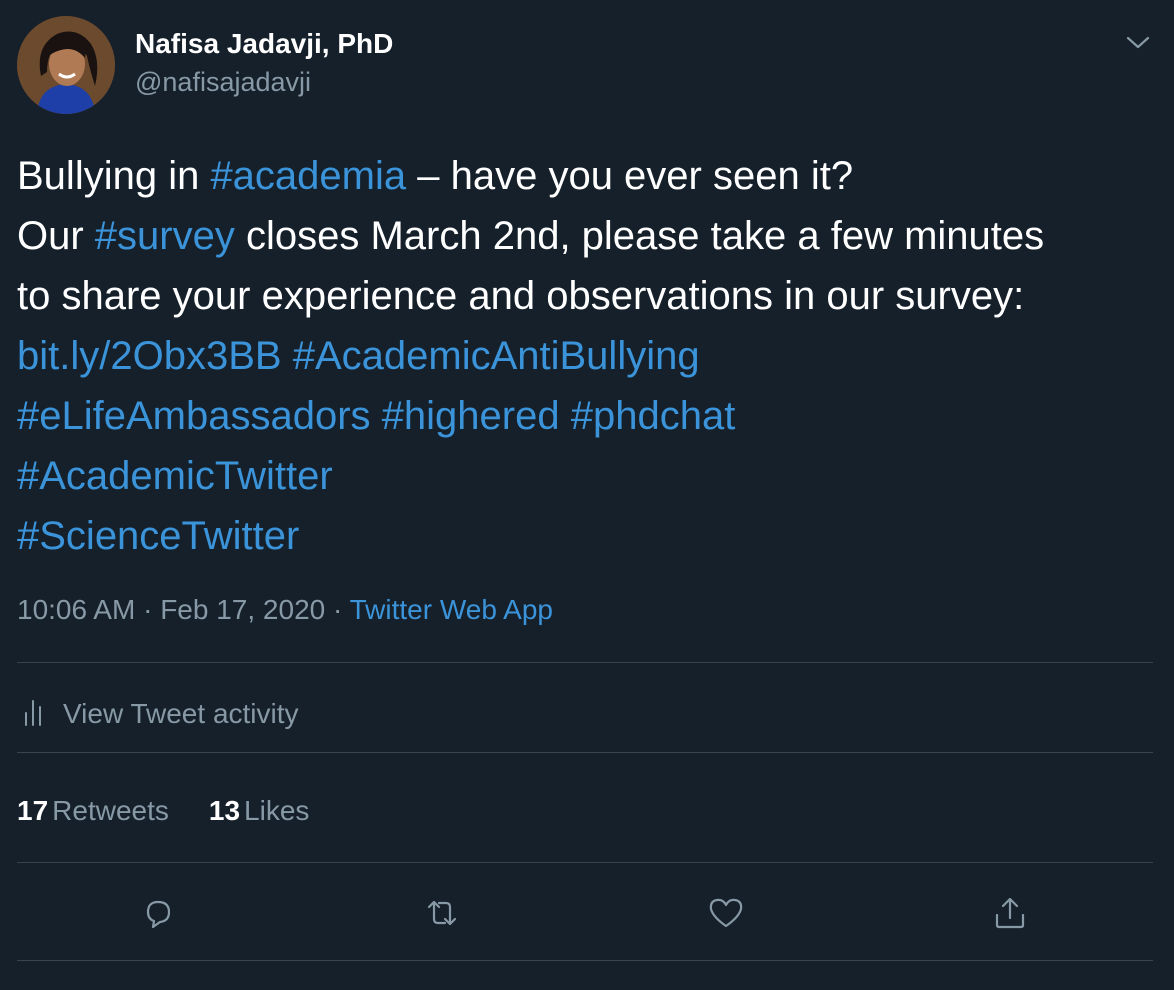 The width and height of the screenshot is (1174, 990). I want to click on avatar, so click(66, 65).